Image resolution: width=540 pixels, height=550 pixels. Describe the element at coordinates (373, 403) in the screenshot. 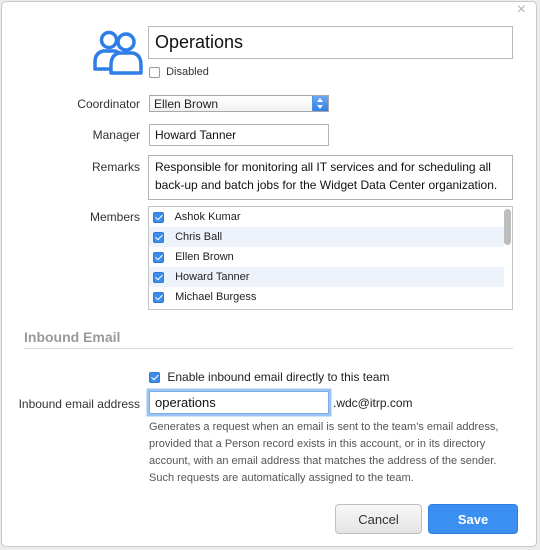

I see `email-domain-suffix: .wdc@itrp.com` at that location.